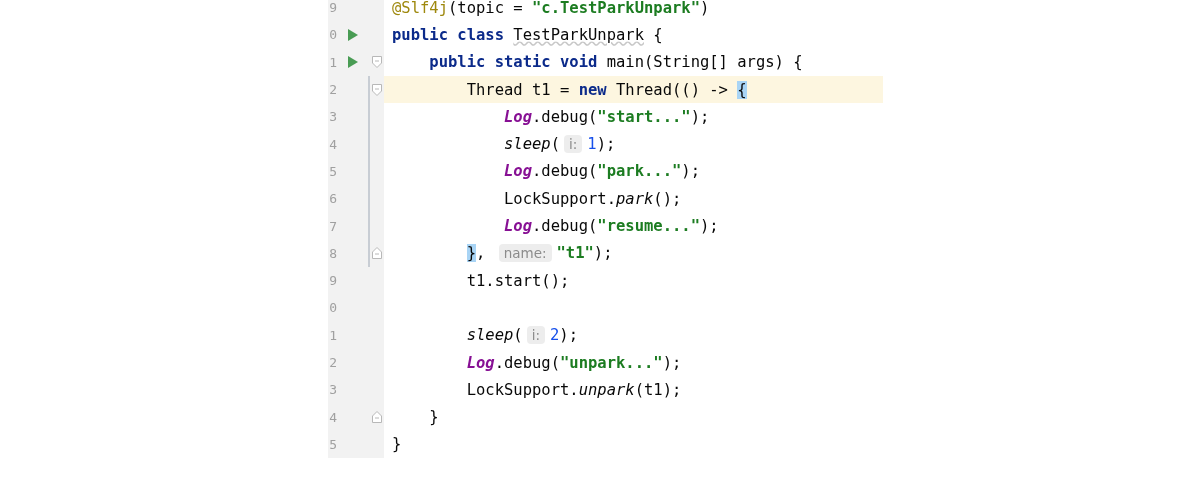 The height and width of the screenshot is (480, 1191). Describe the element at coordinates (606, 89) in the screenshot. I see `code-line: Thread t1 = new Thread(() -> {` at that location.